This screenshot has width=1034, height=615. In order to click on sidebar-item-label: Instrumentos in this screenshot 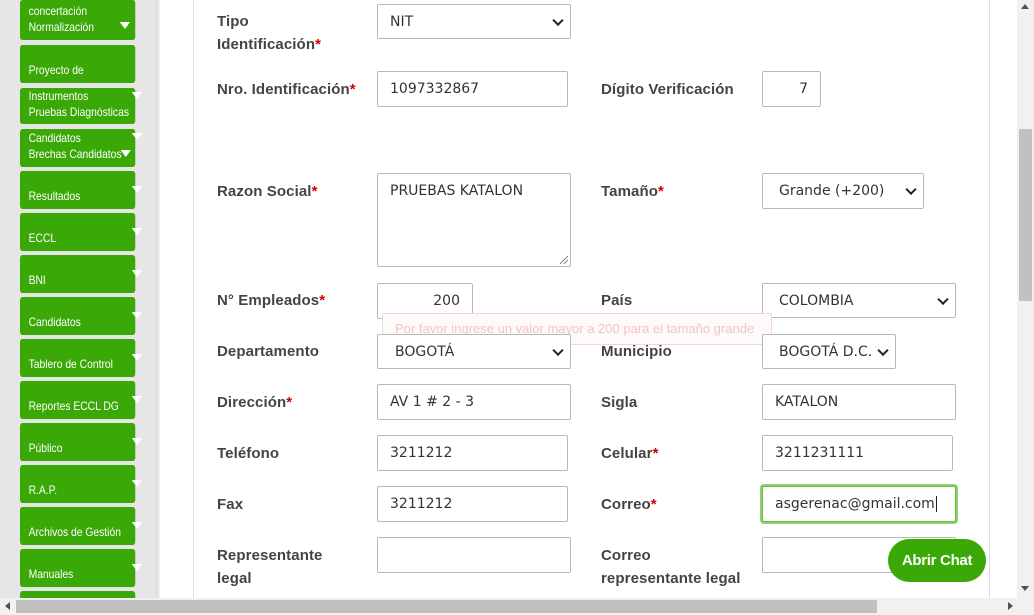, I will do `click(58, 96)`.